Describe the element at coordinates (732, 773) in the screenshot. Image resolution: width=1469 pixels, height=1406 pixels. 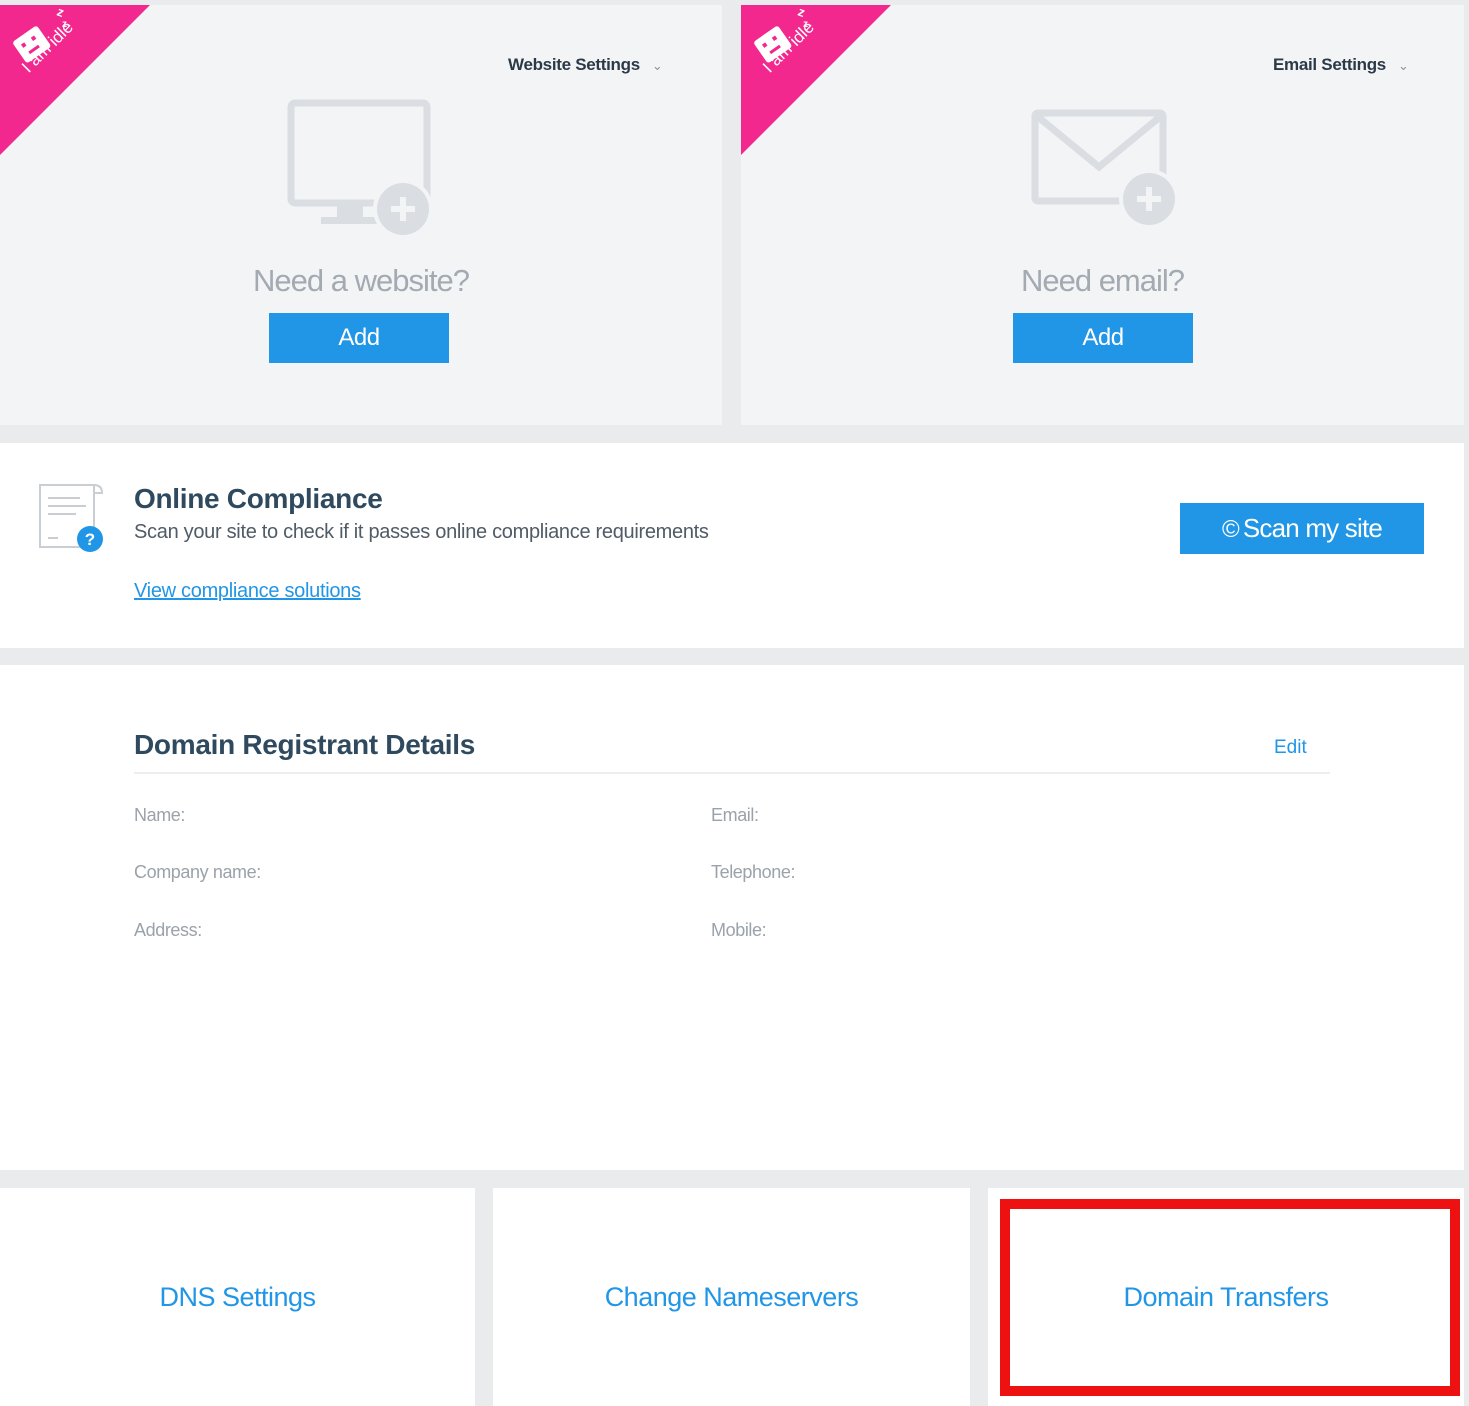
I see `divider` at that location.